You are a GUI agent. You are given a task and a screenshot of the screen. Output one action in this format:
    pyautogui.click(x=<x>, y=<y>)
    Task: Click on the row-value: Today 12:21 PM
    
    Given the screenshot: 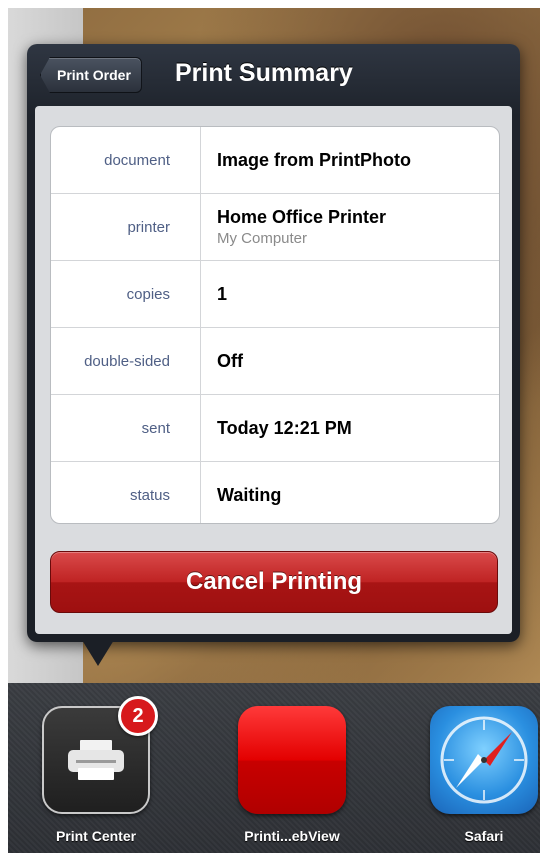 What is the action you would take?
    pyautogui.click(x=284, y=427)
    